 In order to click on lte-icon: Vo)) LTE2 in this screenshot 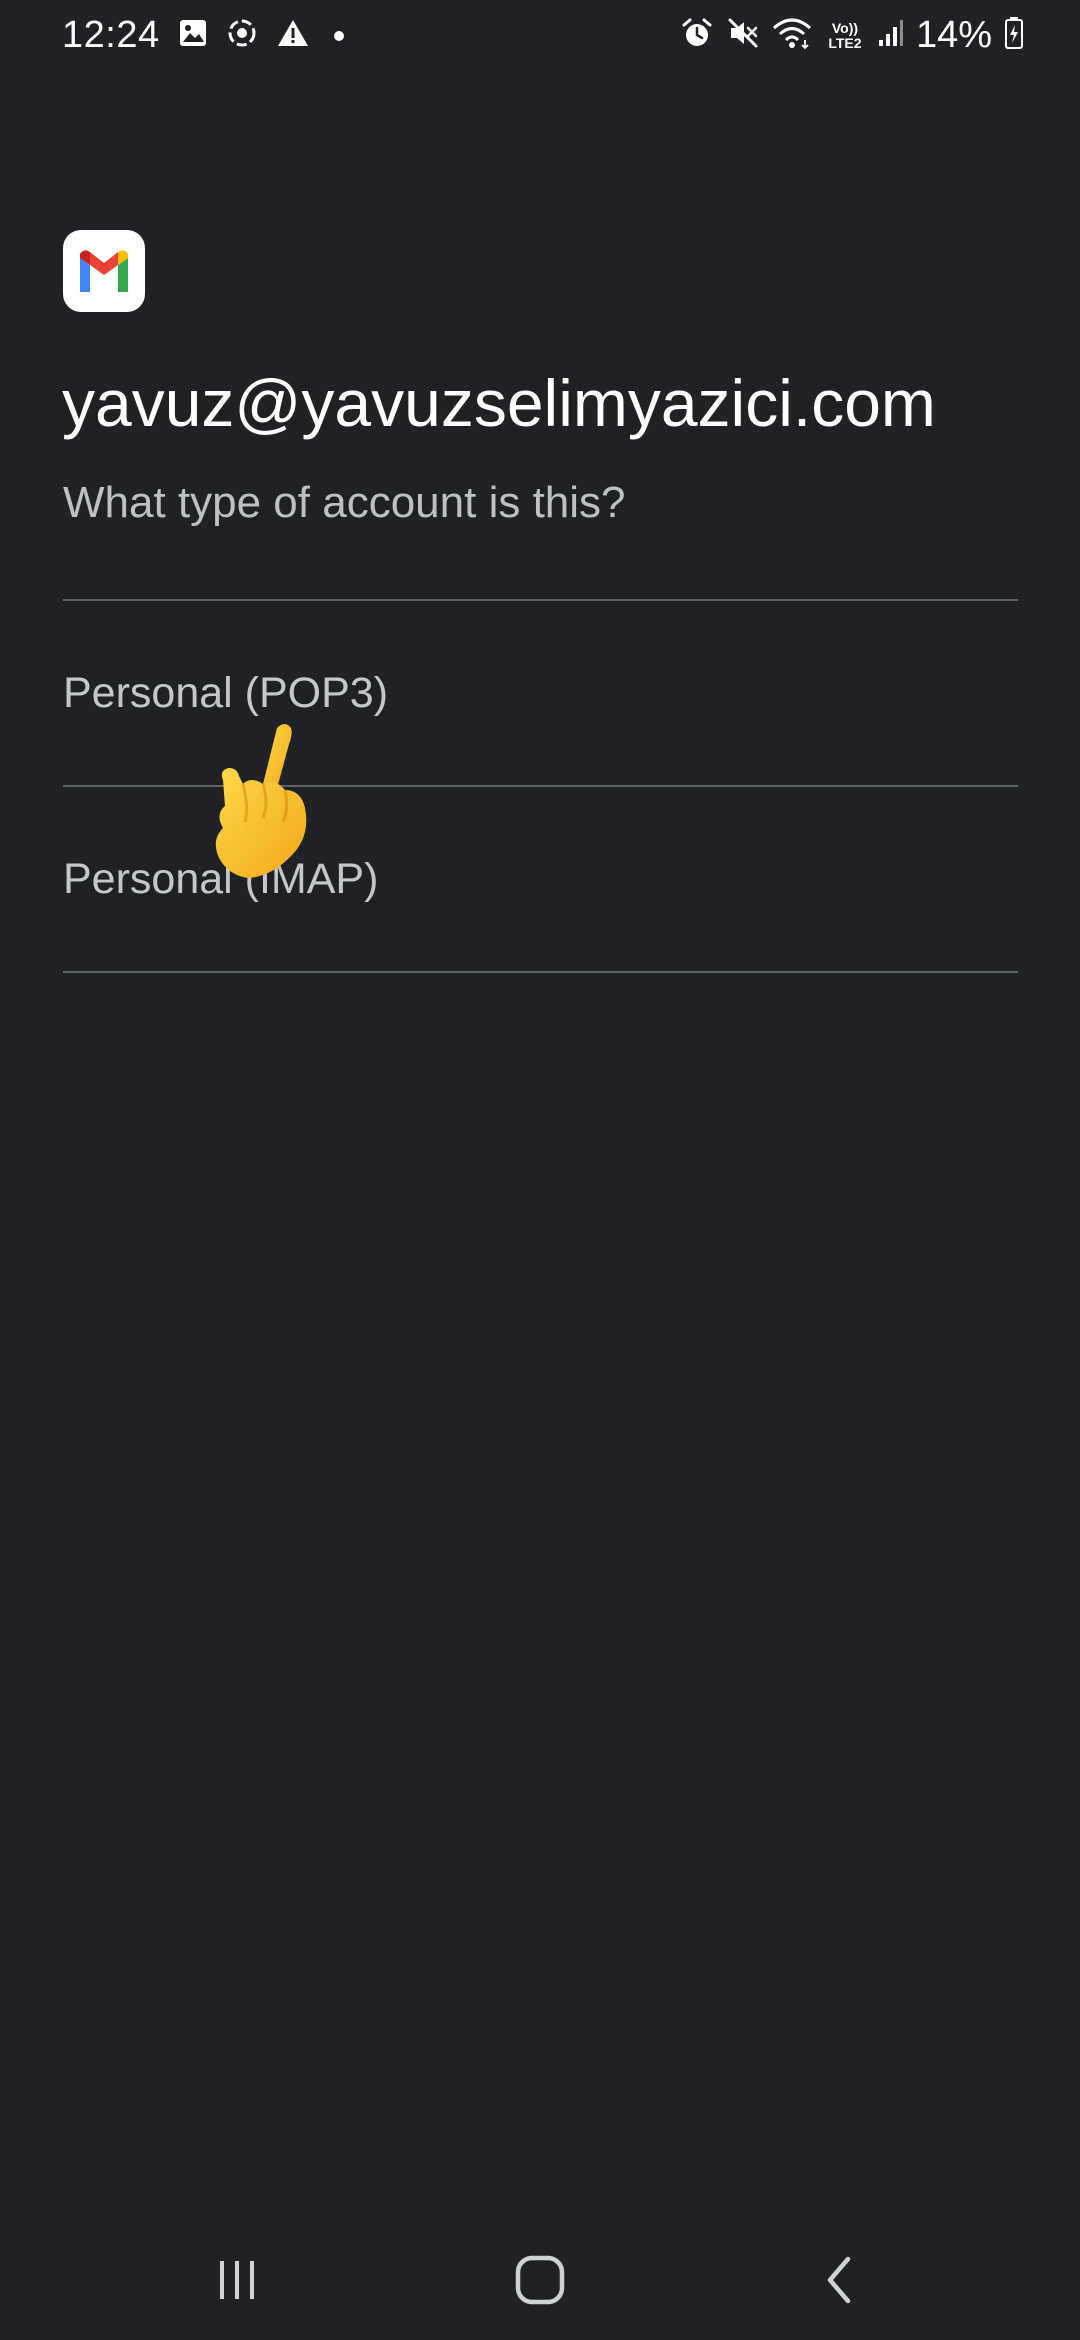, I will do `click(845, 35)`.